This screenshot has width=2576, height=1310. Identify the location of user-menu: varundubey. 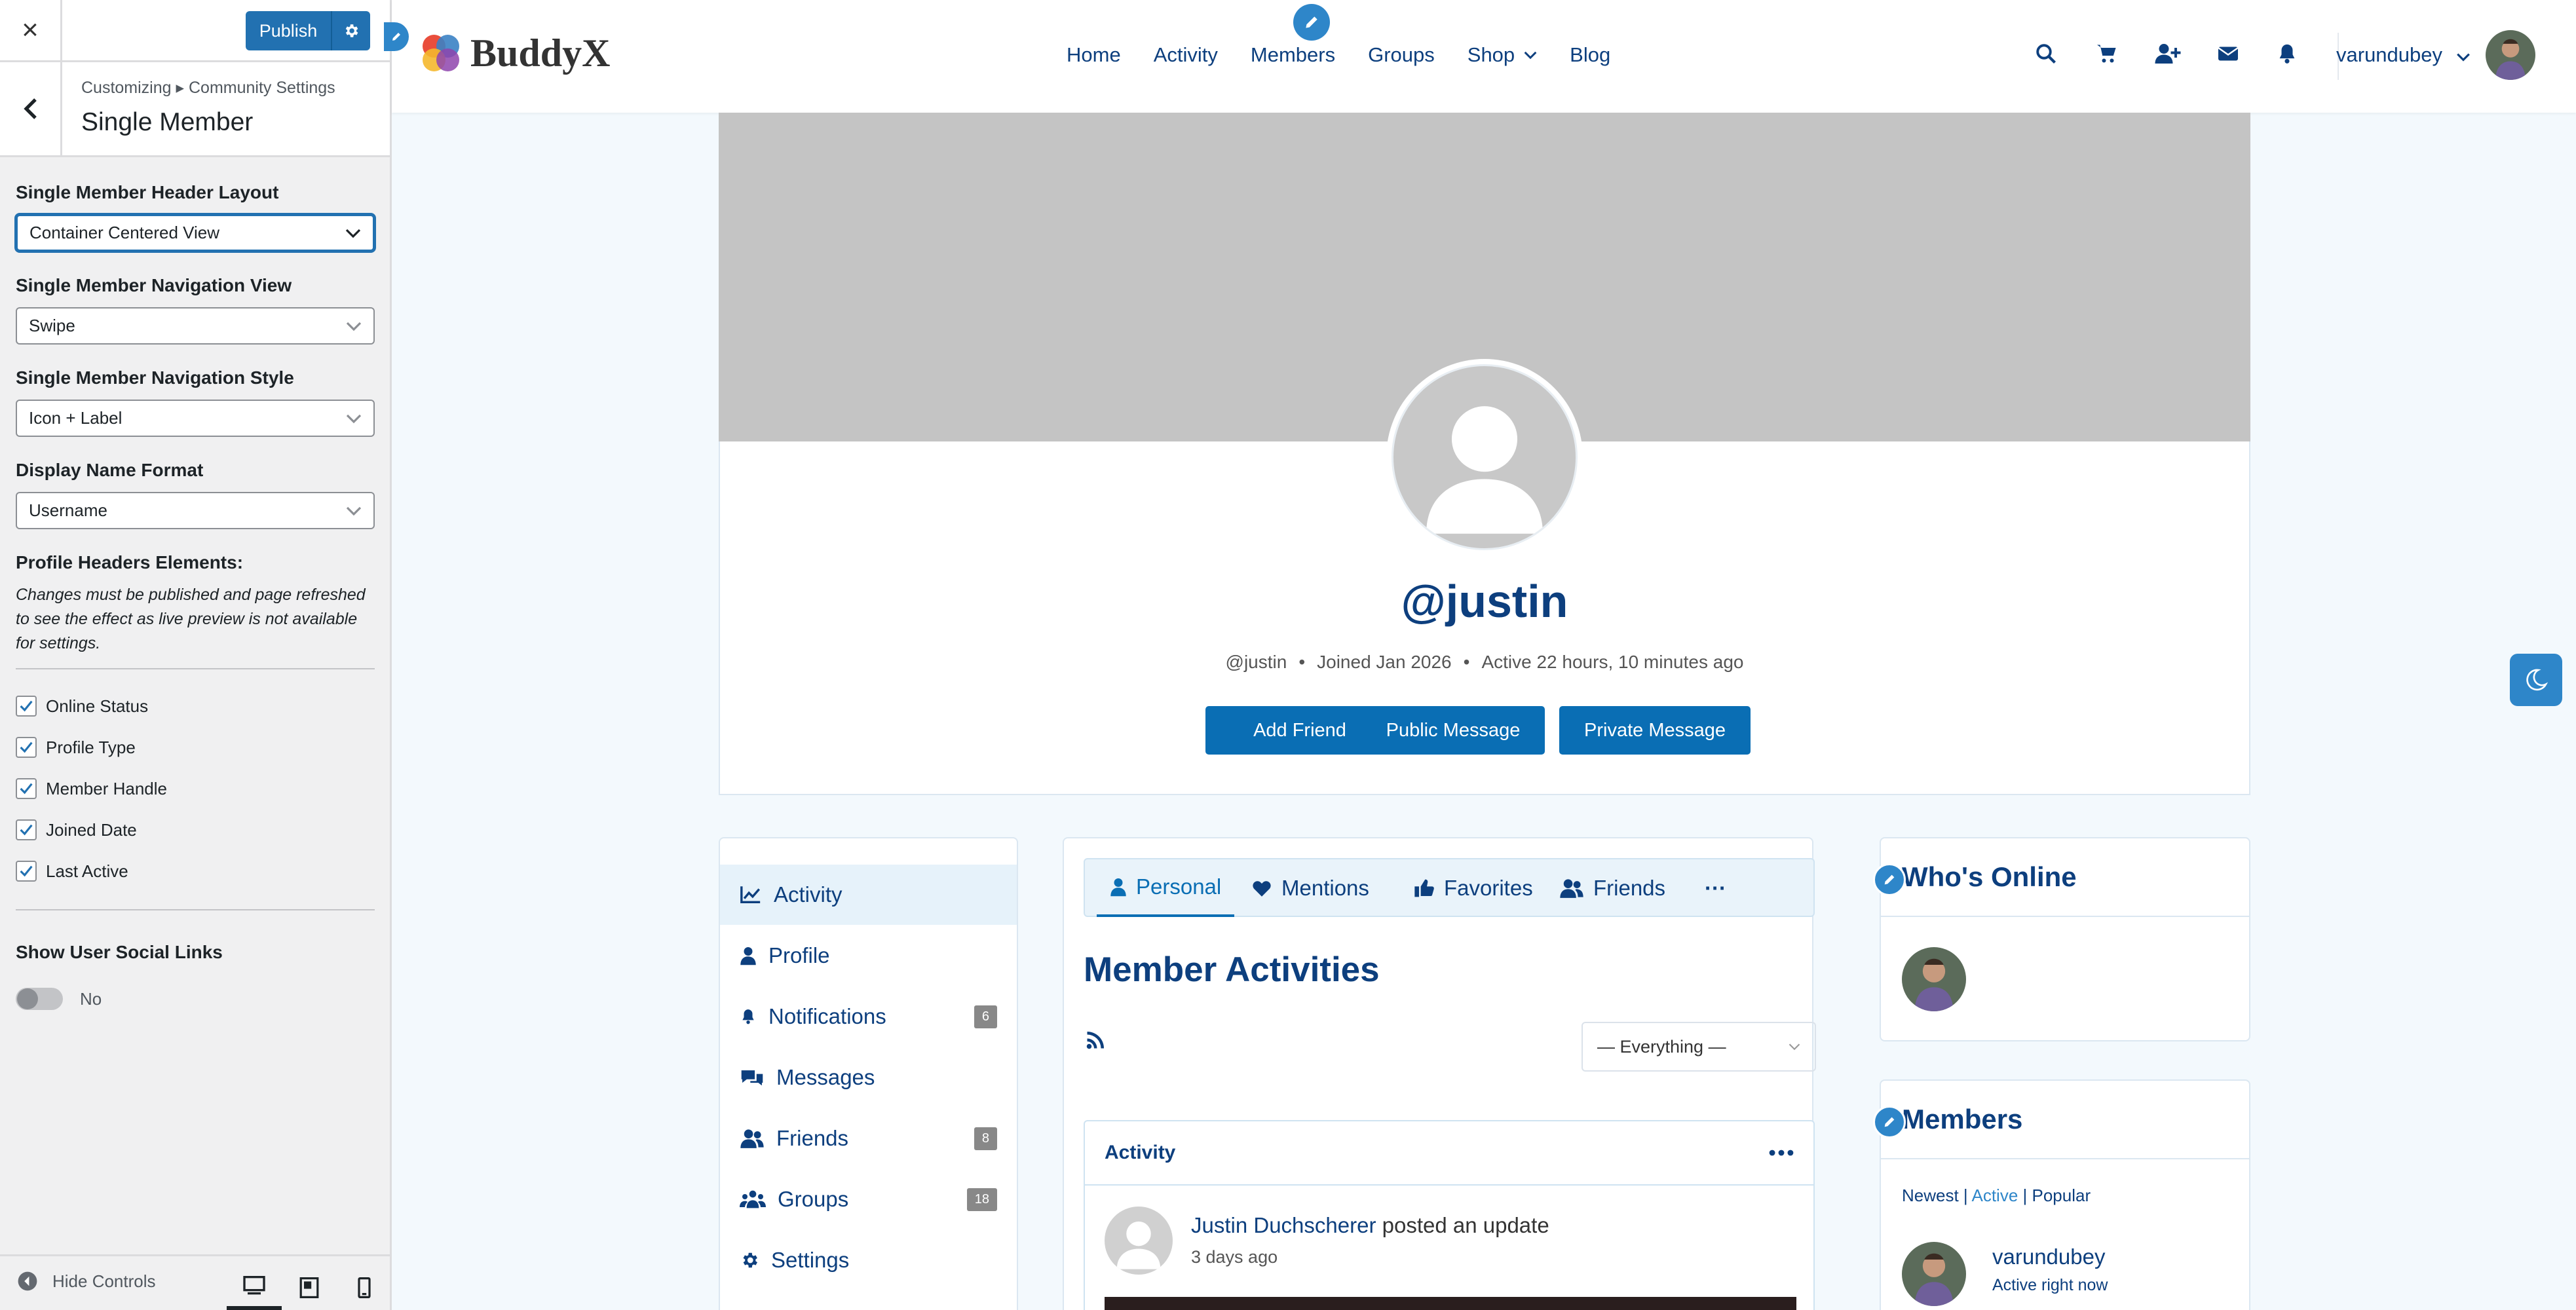
(2403, 55).